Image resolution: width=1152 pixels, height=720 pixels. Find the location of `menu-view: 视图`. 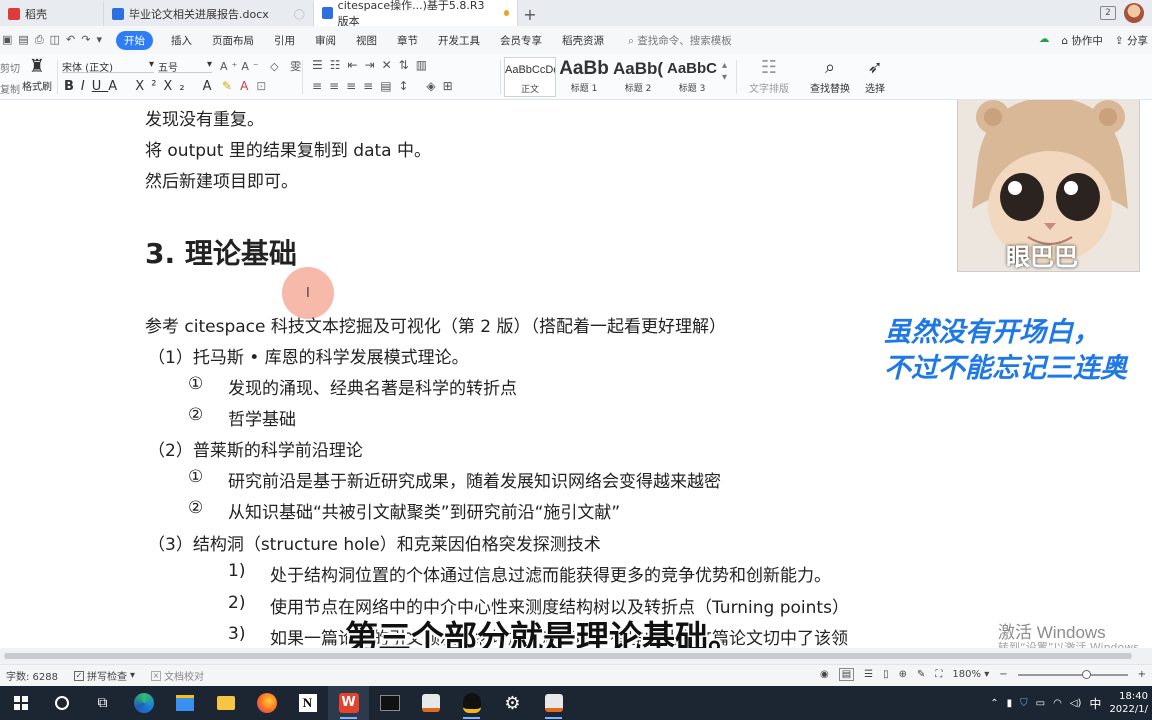

menu-view: 视图 is located at coordinates (366, 40).